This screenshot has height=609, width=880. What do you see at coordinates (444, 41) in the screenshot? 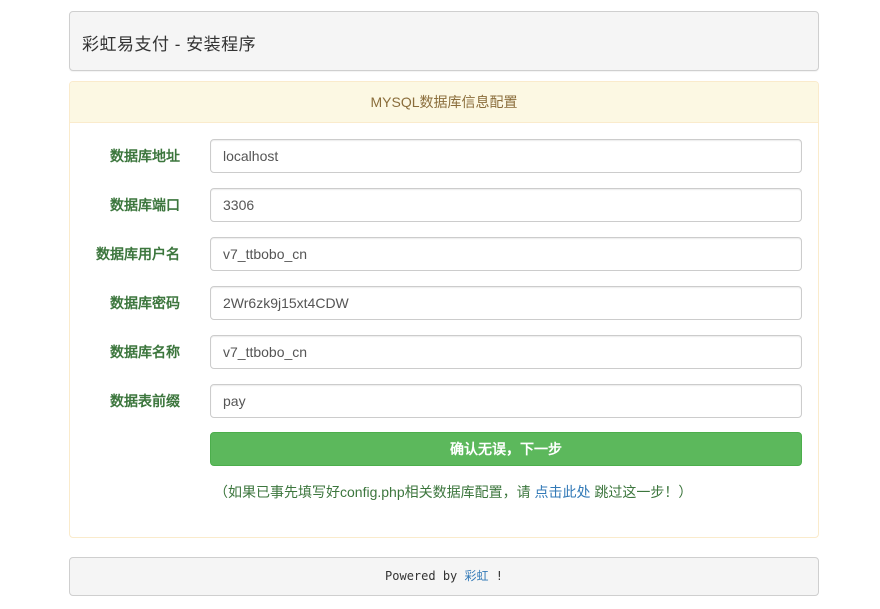
I see `header-panel: 彩虹易支付 - 安装程序` at bounding box center [444, 41].